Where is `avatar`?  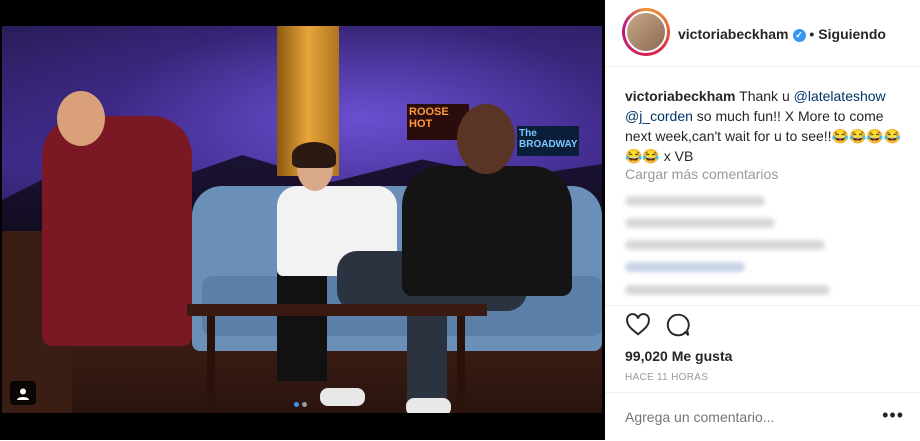
avatar is located at coordinates (646, 32).